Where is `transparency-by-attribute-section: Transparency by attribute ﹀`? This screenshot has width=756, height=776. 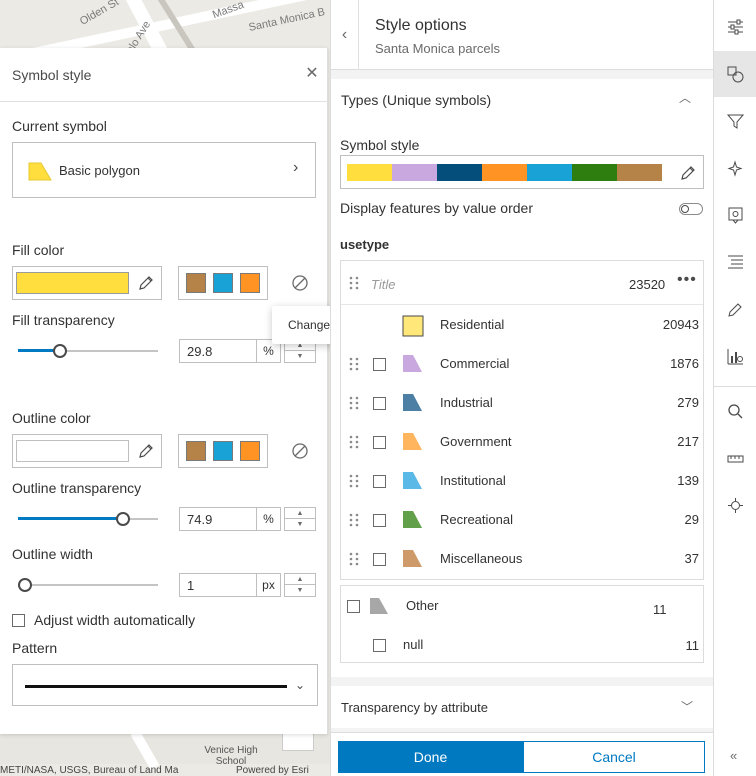 transparency-by-attribute-section: Transparency by attribute ﹀ is located at coordinates (522, 707).